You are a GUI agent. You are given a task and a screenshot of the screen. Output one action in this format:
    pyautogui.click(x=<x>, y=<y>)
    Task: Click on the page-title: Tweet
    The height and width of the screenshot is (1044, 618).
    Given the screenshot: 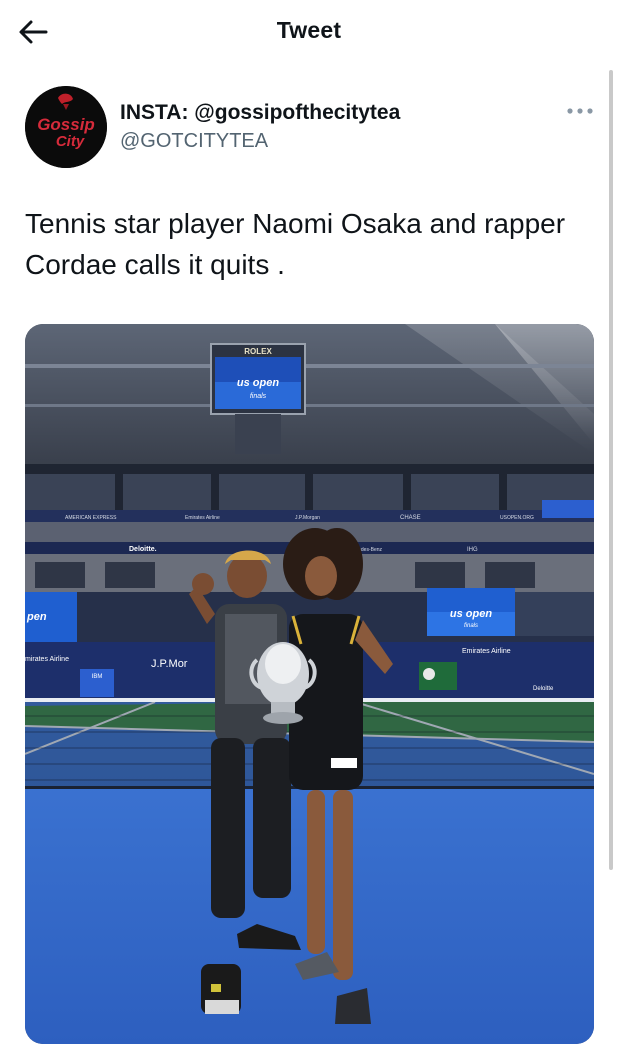 What is the action you would take?
    pyautogui.click(x=309, y=30)
    